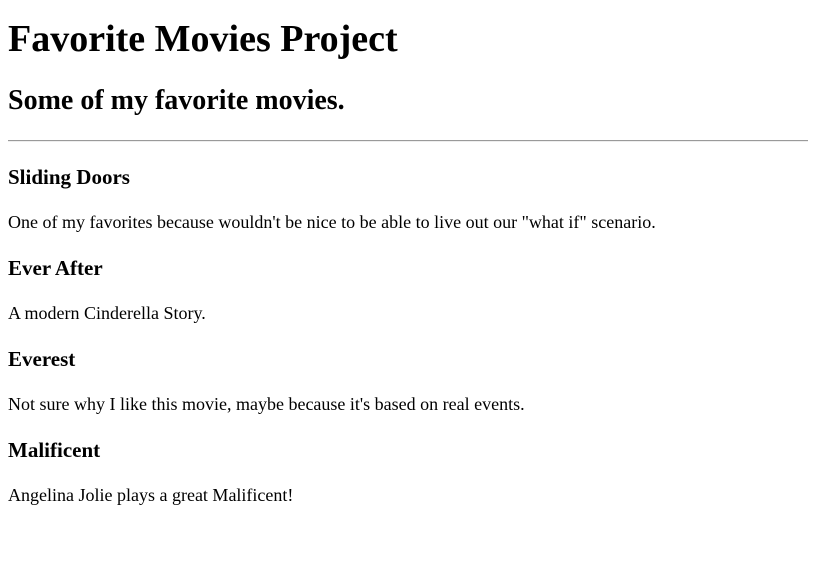 The image size is (816, 580). Describe the element at coordinates (69, 177) in the screenshot. I see `movie-title: Sliding Doors` at that location.